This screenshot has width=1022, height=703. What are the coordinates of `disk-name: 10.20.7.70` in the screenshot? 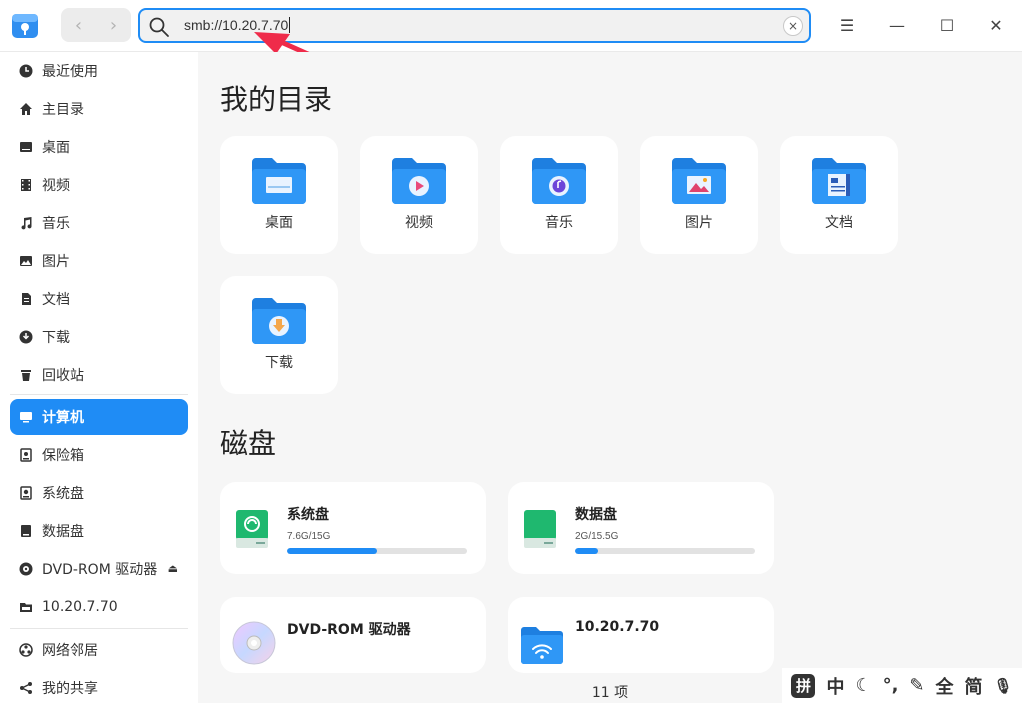 It's located at (617, 627).